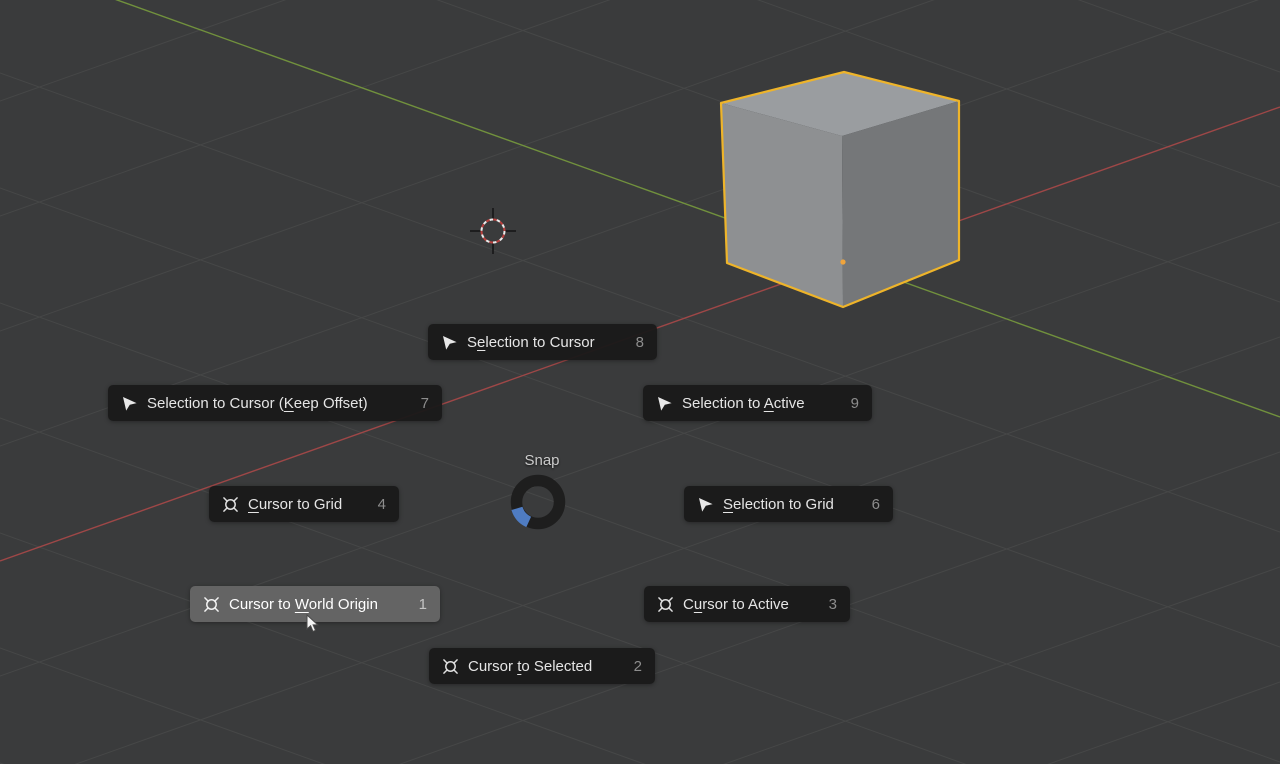 The height and width of the screenshot is (764, 1280). Describe the element at coordinates (736, 604) in the screenshot. I see `pie-item-label: Cursor to Active` at that location.